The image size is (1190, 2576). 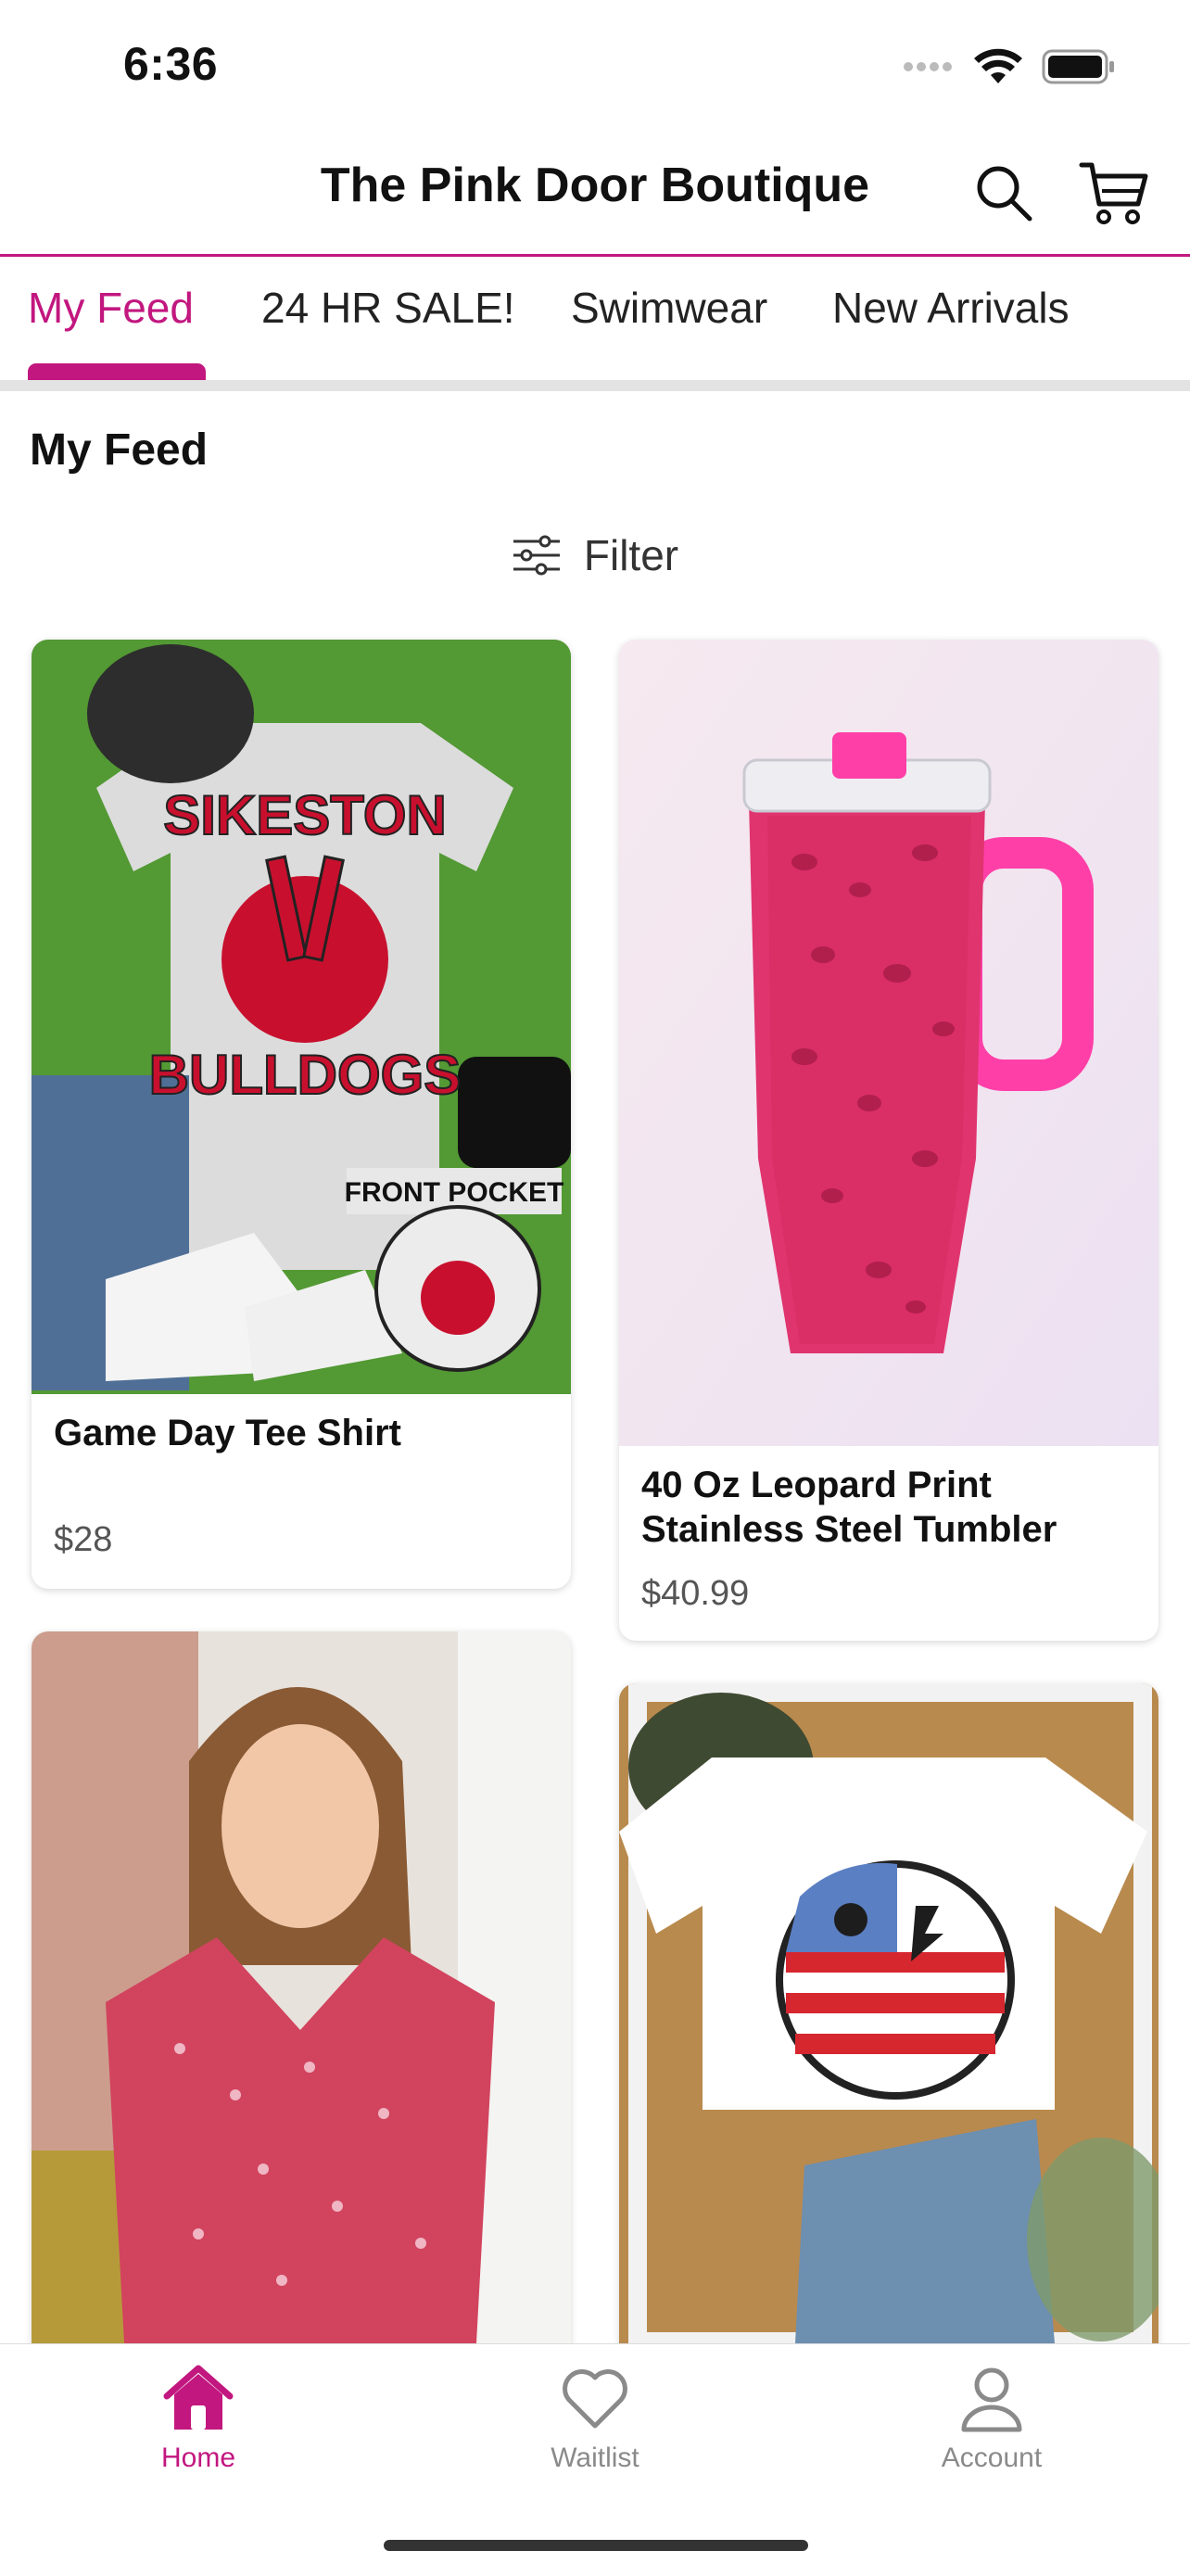 What do you see at coordinates (111, 308) in the screenshot?
I see `tab-my-feed: My Feed` at bounding box center [111, 308].